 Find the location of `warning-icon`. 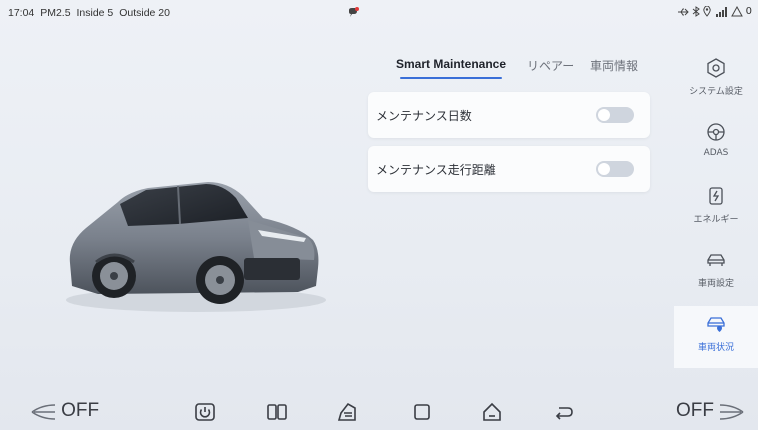

warning-icon is located at coordinates (736, 11).